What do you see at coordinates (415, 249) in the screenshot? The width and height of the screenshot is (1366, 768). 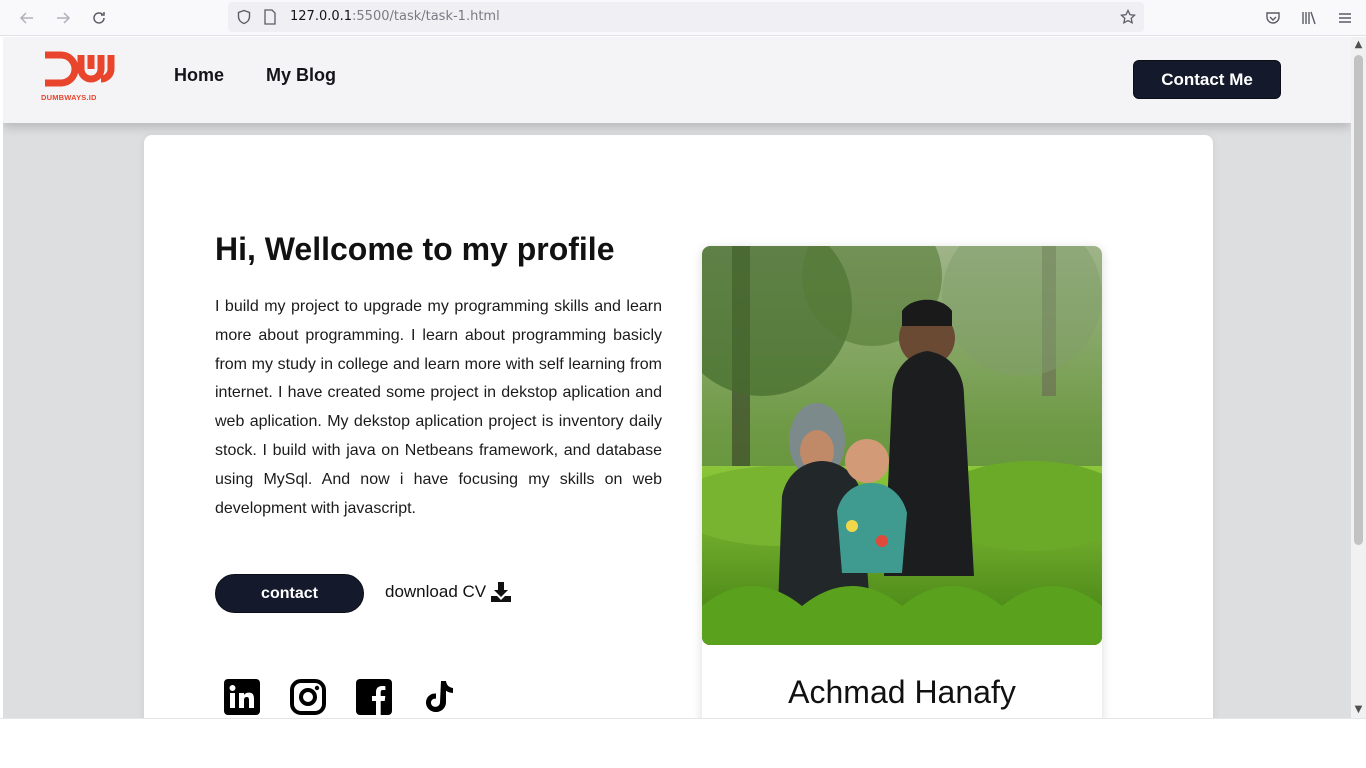 I see `hero-title: Hi, Wellcome to my profile` at bounding box center [415, 249].